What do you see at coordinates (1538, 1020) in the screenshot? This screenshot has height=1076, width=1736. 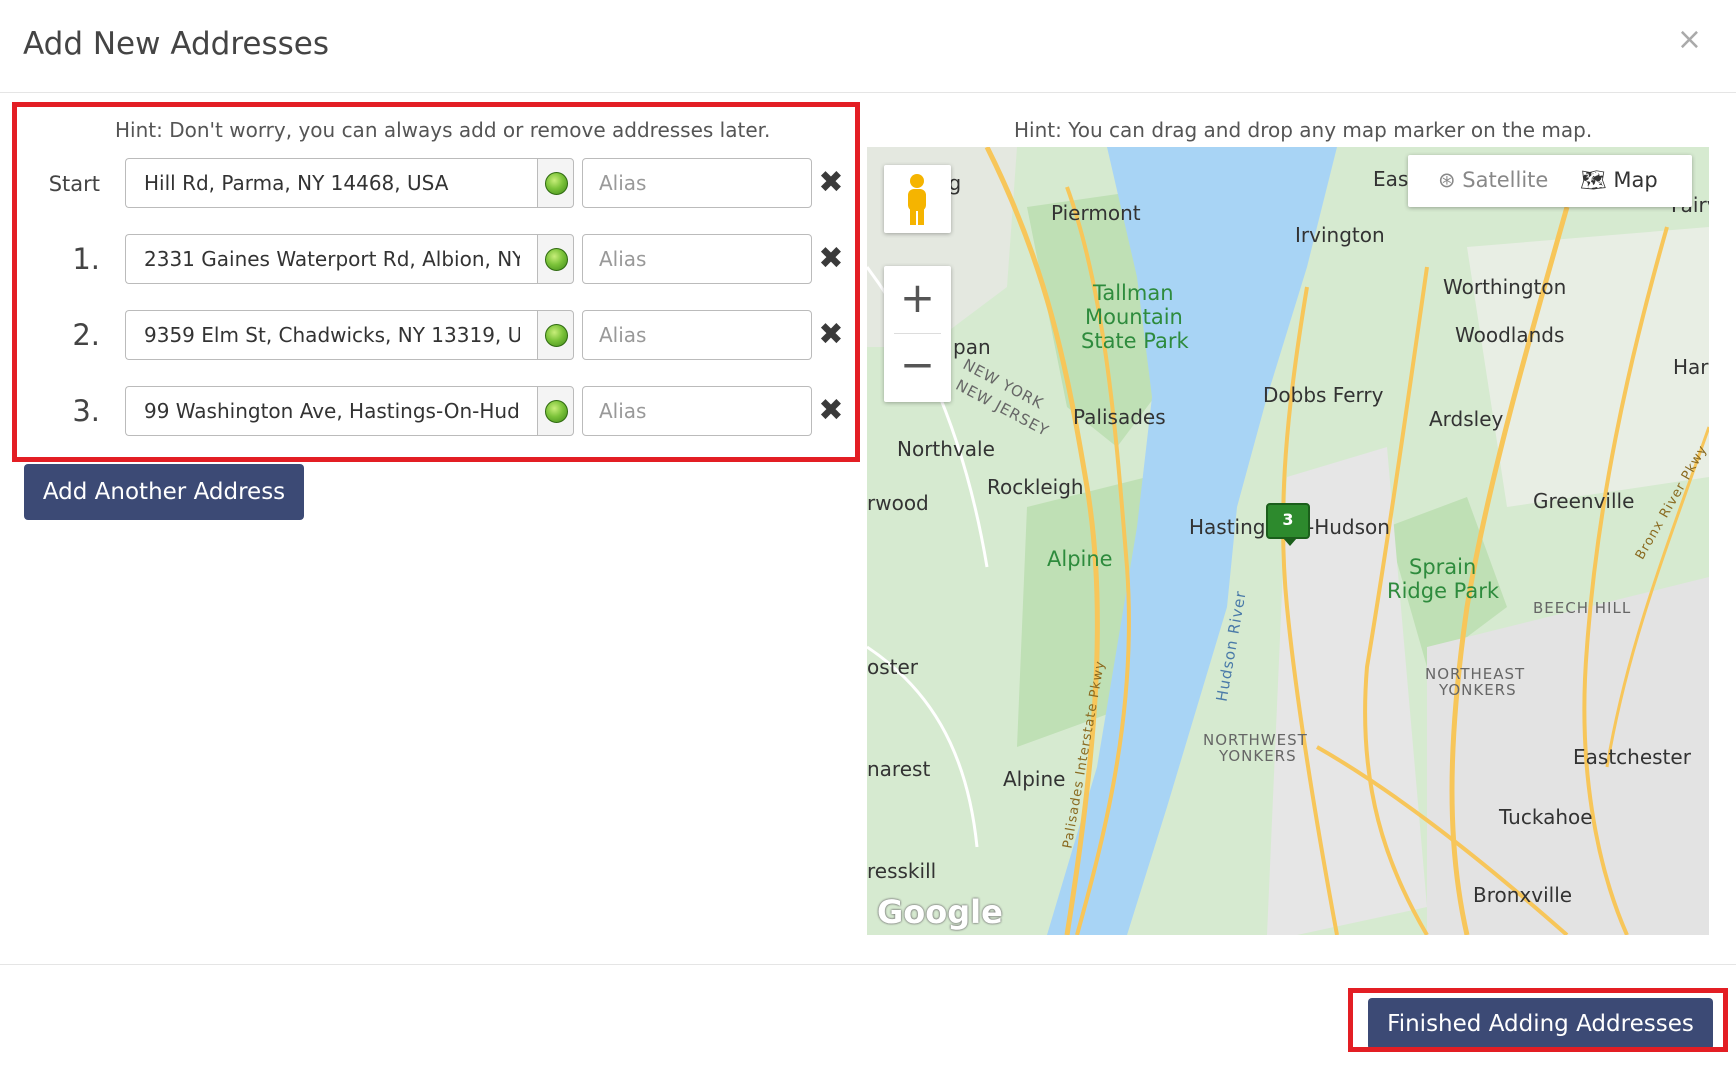 I see `finish-button-highlight` at bounding box center [1538, 1020].